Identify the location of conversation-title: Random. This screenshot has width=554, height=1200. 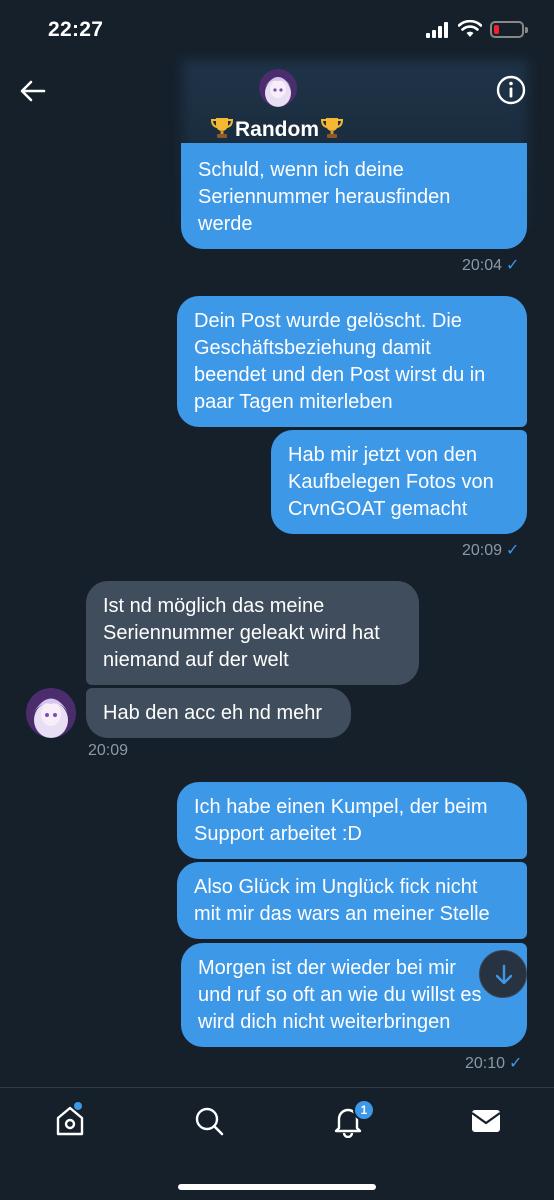
(277, 129).